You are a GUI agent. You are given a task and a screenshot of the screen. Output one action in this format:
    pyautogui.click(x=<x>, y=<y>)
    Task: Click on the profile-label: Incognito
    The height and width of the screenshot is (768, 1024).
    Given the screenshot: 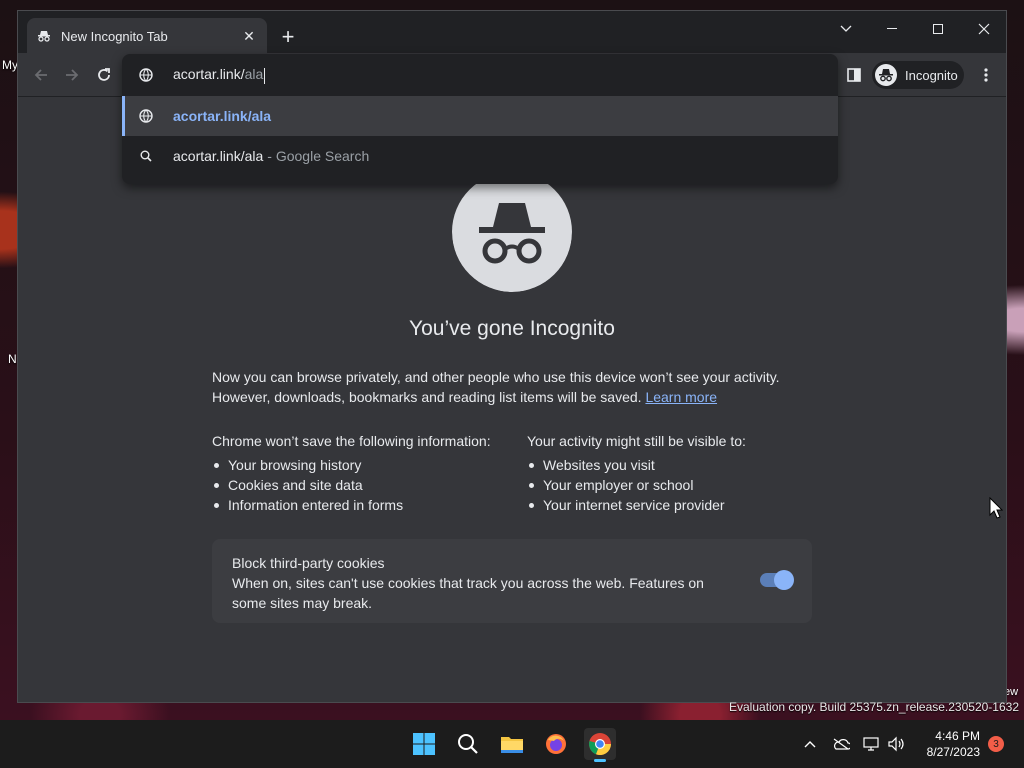 What is the action you would take?
    pyautogui.click(x=931, y=75)
    